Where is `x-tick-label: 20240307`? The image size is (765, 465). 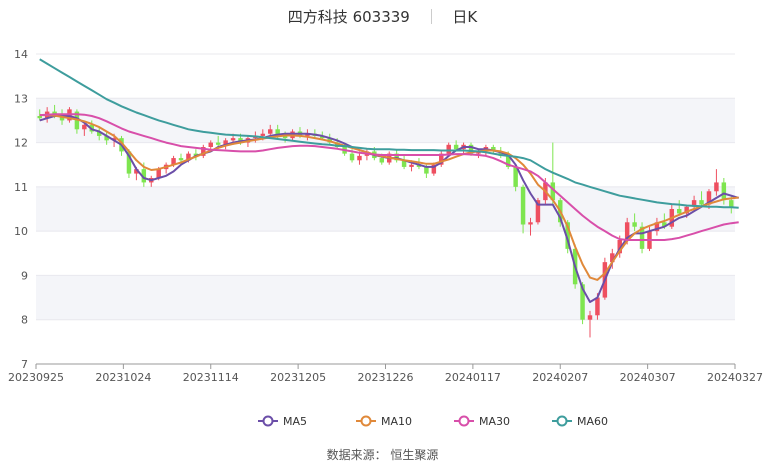 x-tick-label: 20240307 is located at coordinates (648, 377).